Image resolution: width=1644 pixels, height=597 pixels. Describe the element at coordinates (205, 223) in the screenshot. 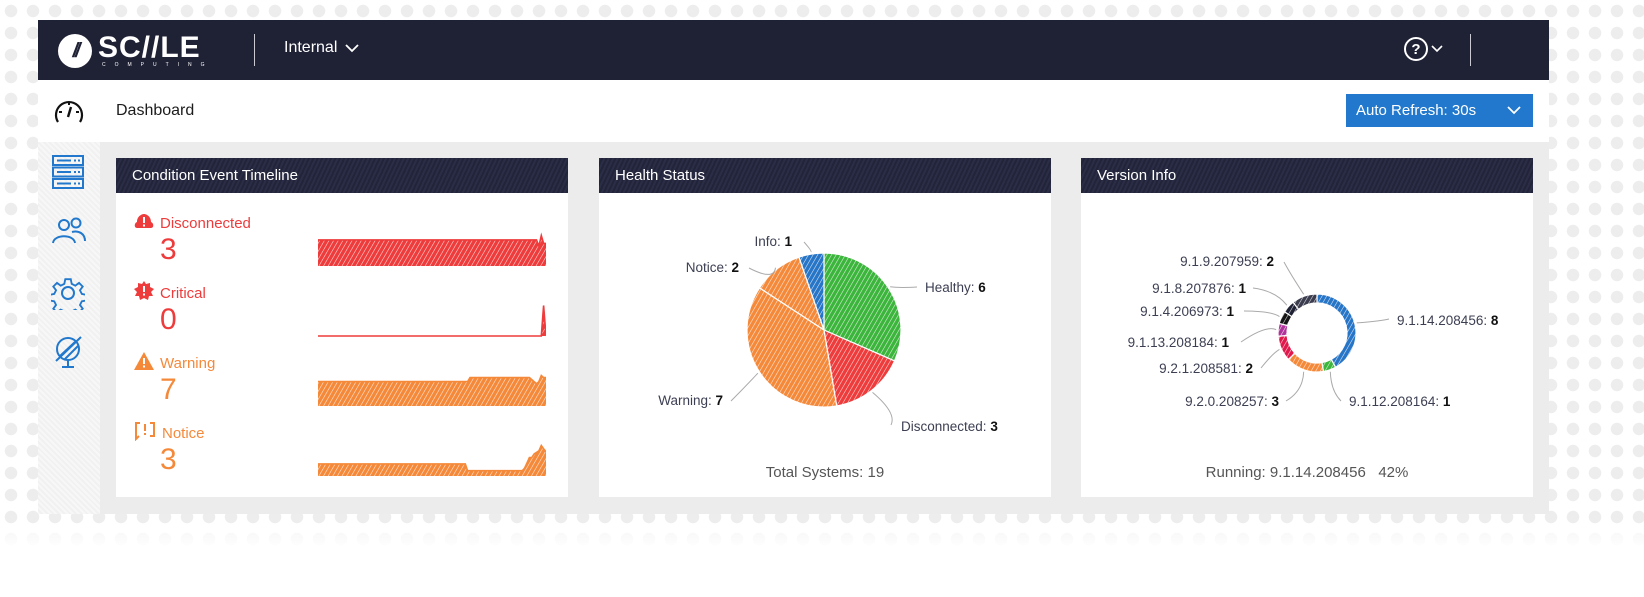

I see `condition-label: Disconnected` at that location.